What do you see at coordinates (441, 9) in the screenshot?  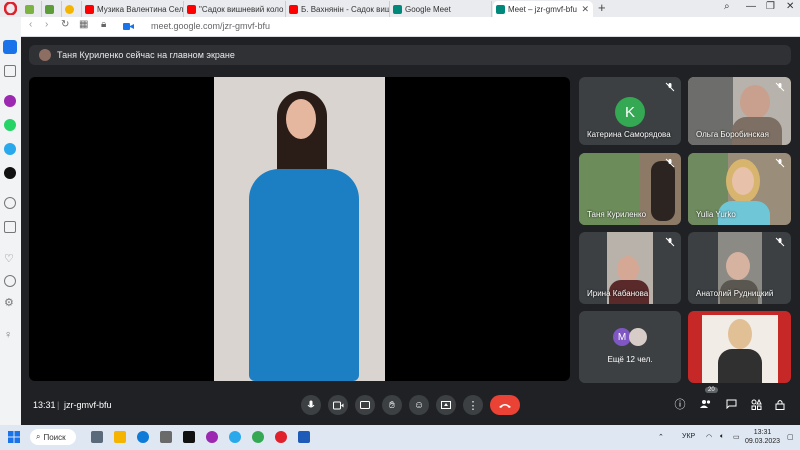 I see `tab-google-meet: Google Meet` at bounding box center [441, 9].